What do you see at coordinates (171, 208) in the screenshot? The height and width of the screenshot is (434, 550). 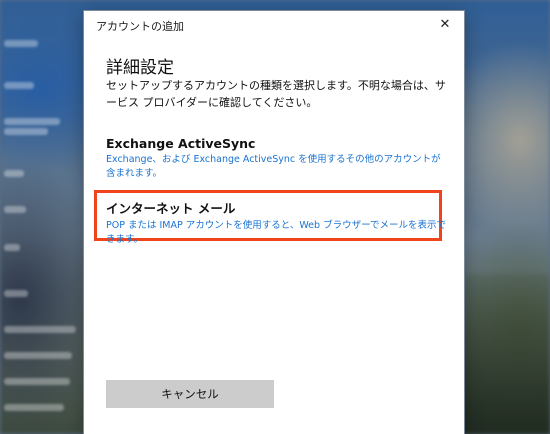 I see `option-title: インターネット メール` at bounding box center [171, 208].